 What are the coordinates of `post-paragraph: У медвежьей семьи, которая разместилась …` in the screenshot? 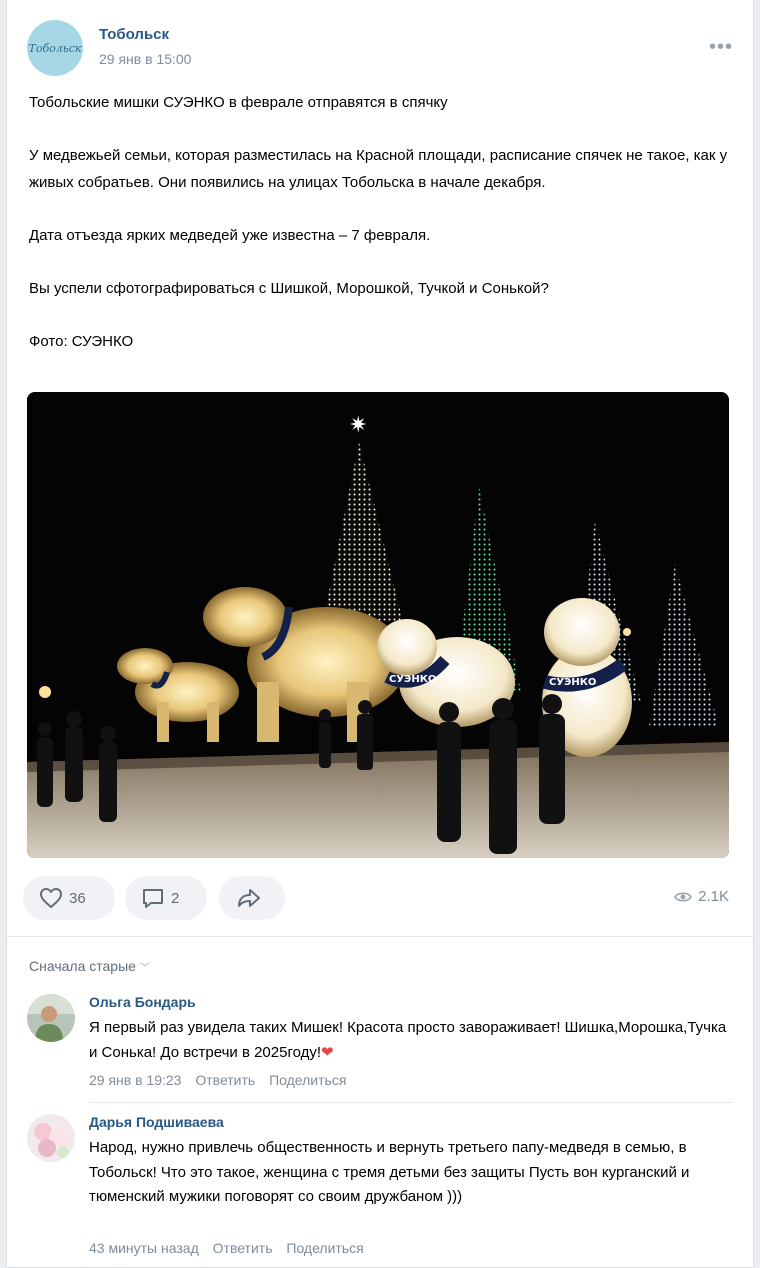 It's located at (378, 169).